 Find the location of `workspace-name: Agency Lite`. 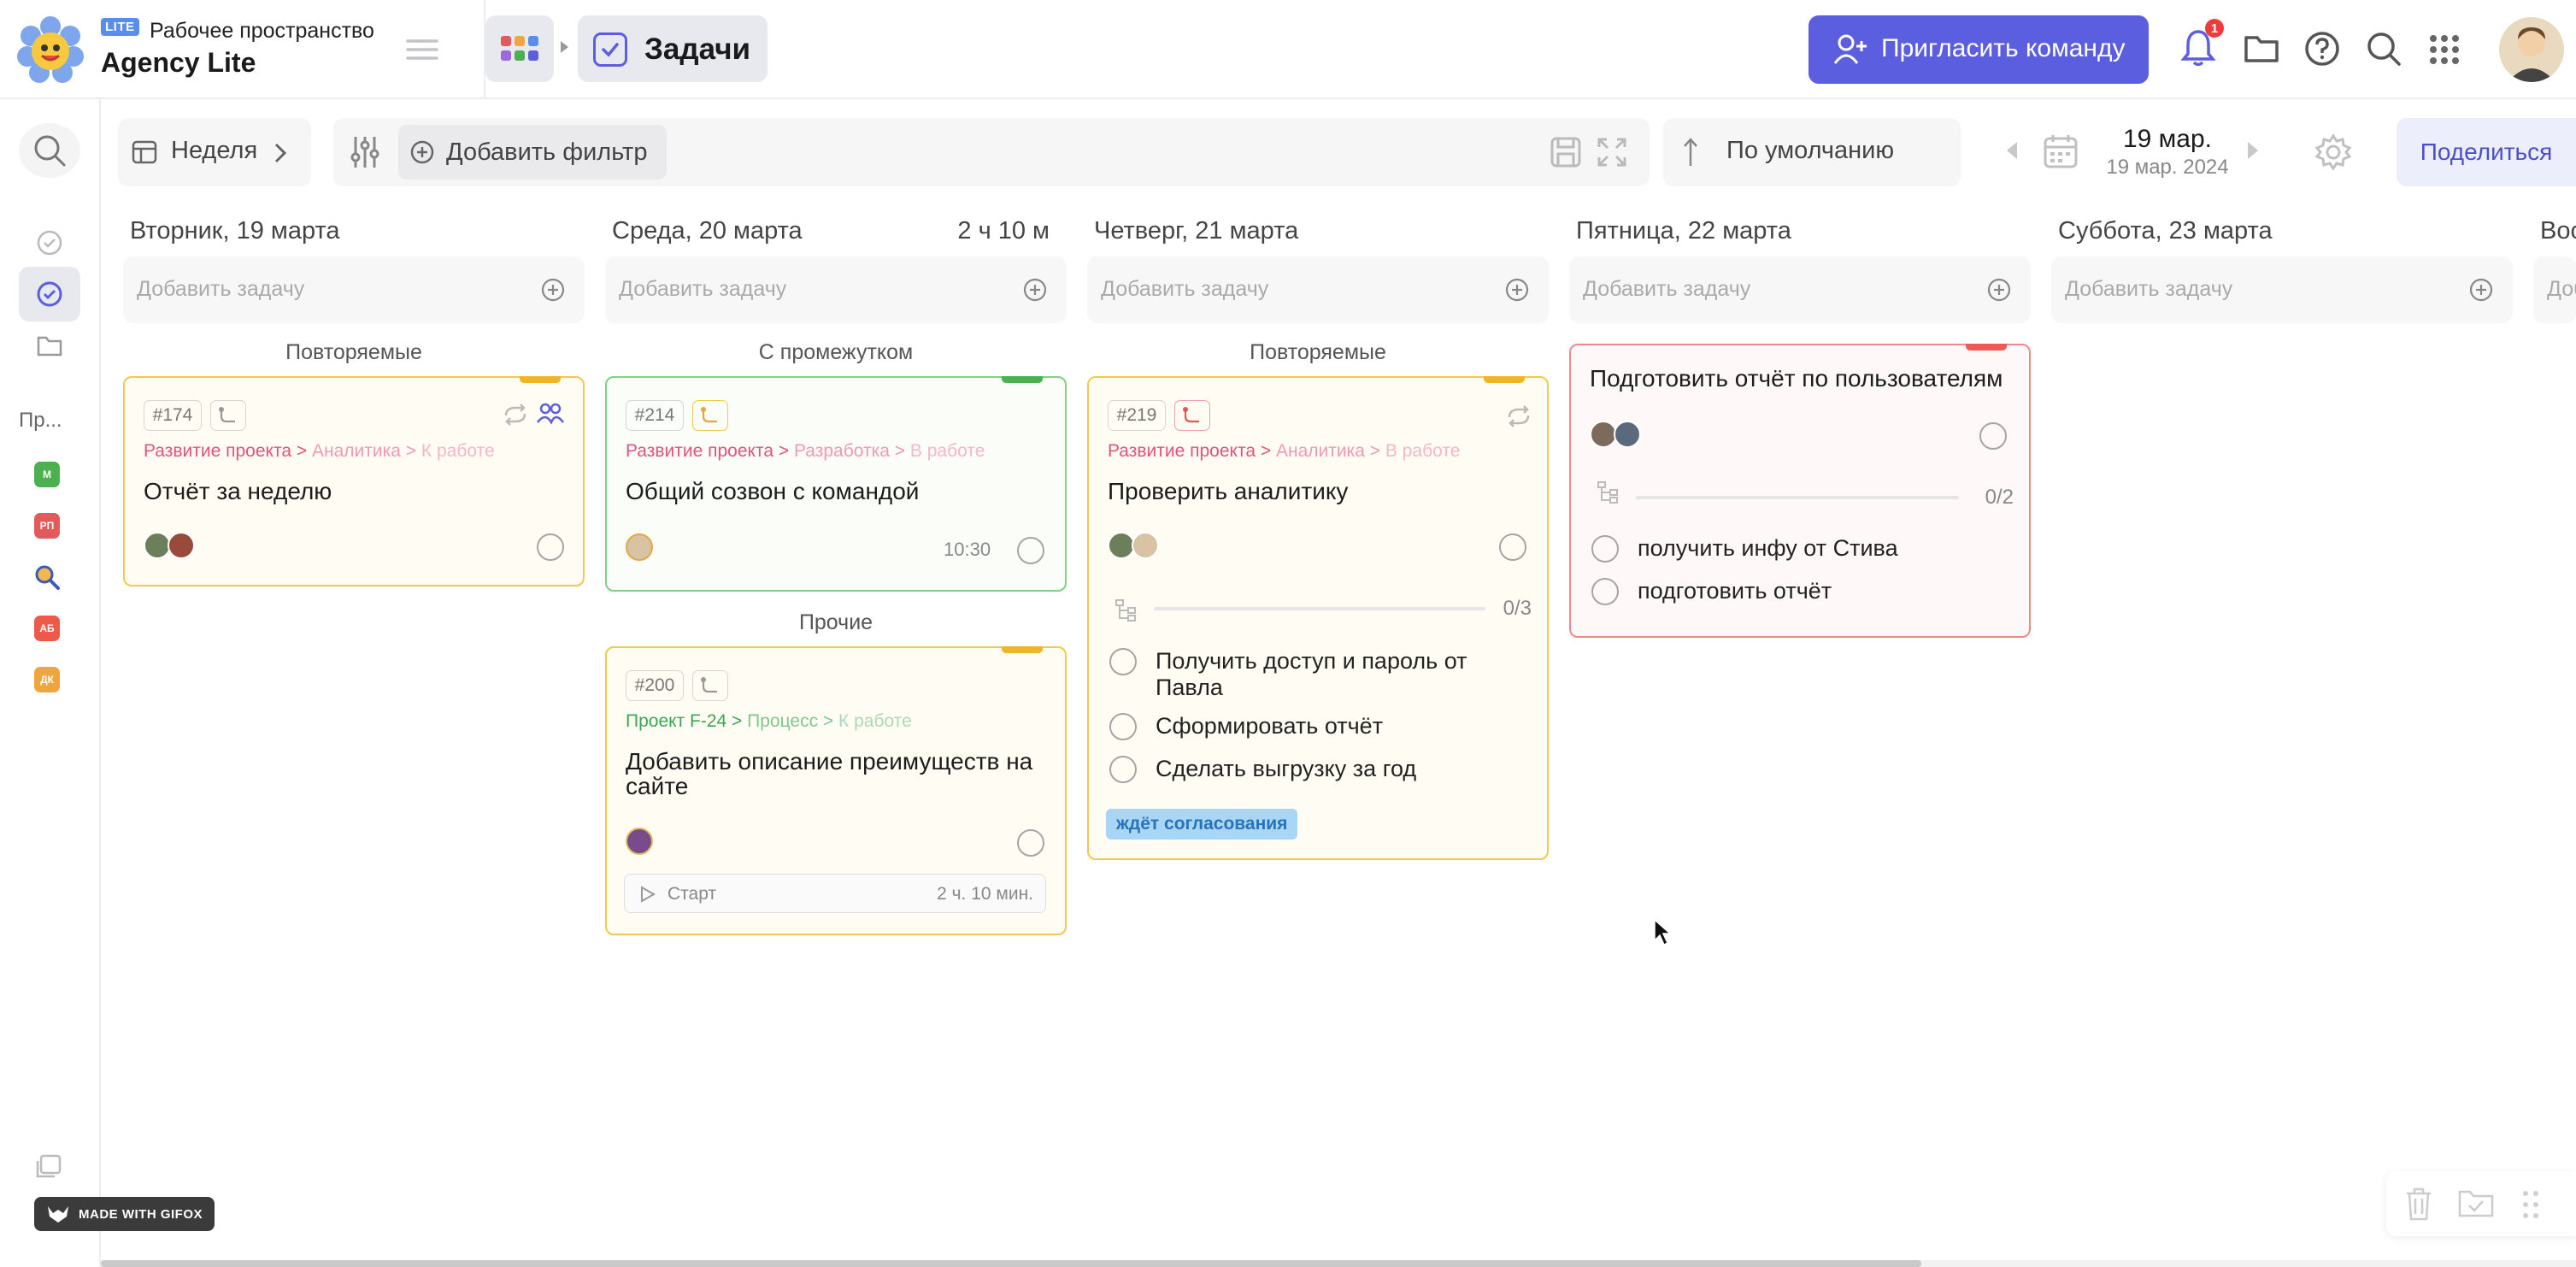

workspace-name: Agency Lite is located at coordinates (178, 63).